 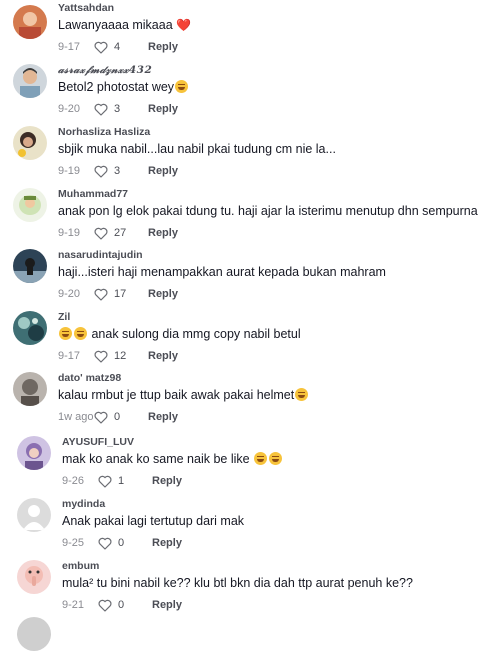 I want to click on comment-meta: 1w ago 0 Reply, so click(x=118, y=417).